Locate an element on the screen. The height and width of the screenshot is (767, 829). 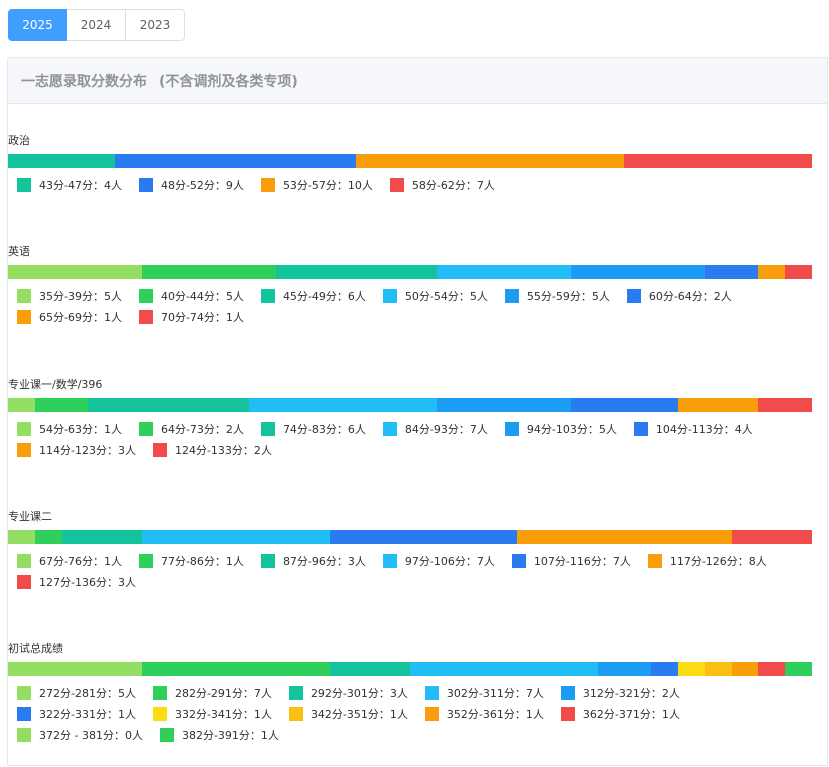
legend-item: 45分-49分：6人 is located at coordinates (313, 296).